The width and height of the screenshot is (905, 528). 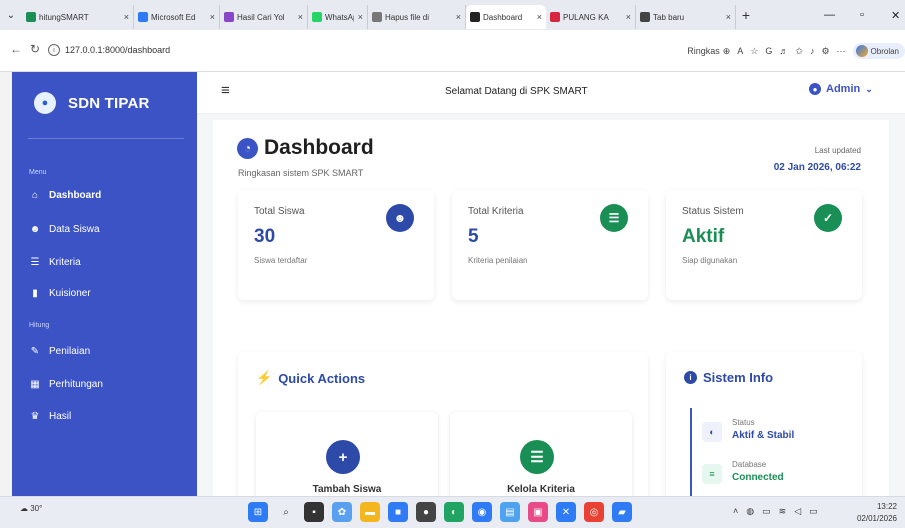 I want to click on sidebar-item-penilaian: ✎ Penilaian, so click(x=59, y=351).